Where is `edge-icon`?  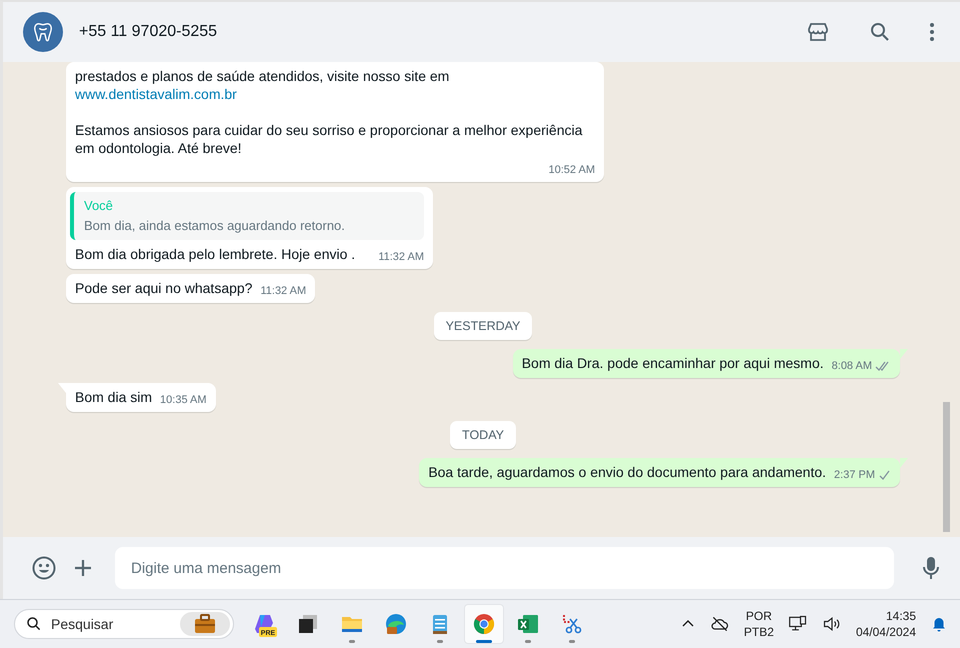
edge-icon is located at coordinates (396, 624).